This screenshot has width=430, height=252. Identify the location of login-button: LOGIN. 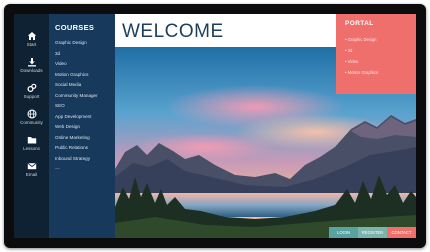
(343, 232).